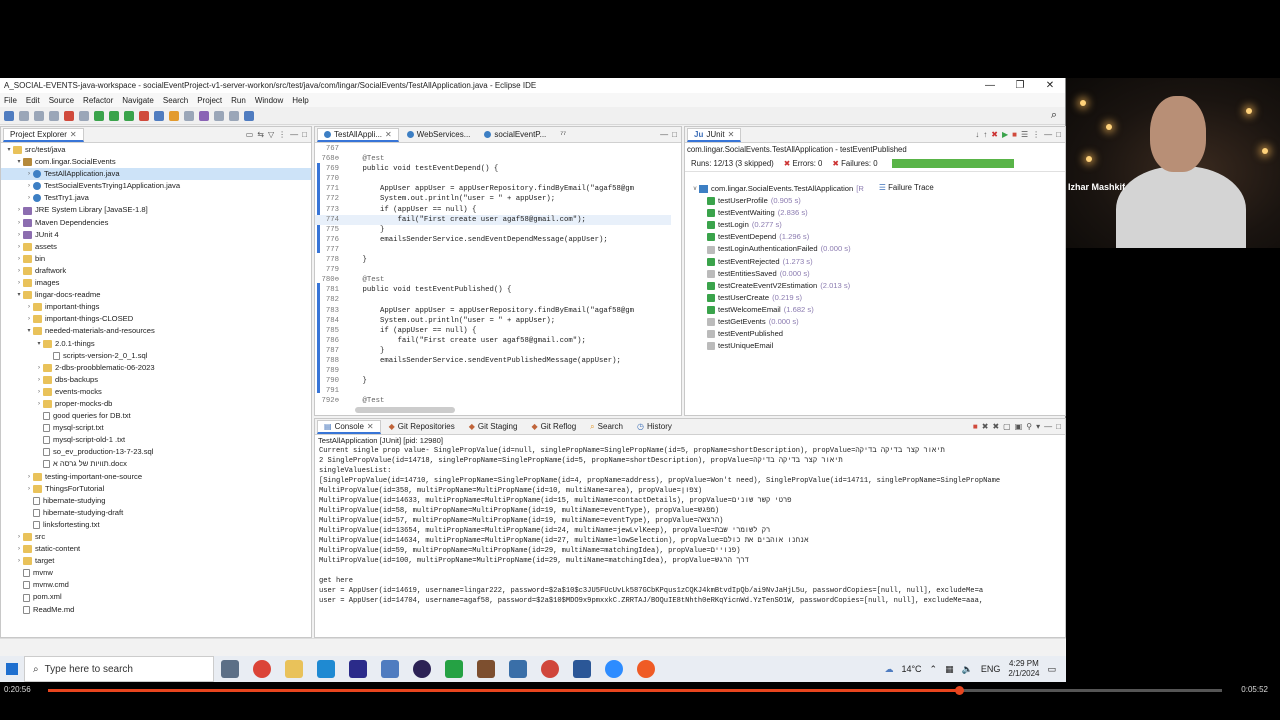 The height and width of the screenshot is (720, 1280). I want to click on open-console-icon: ▾, so click(1038, 426).